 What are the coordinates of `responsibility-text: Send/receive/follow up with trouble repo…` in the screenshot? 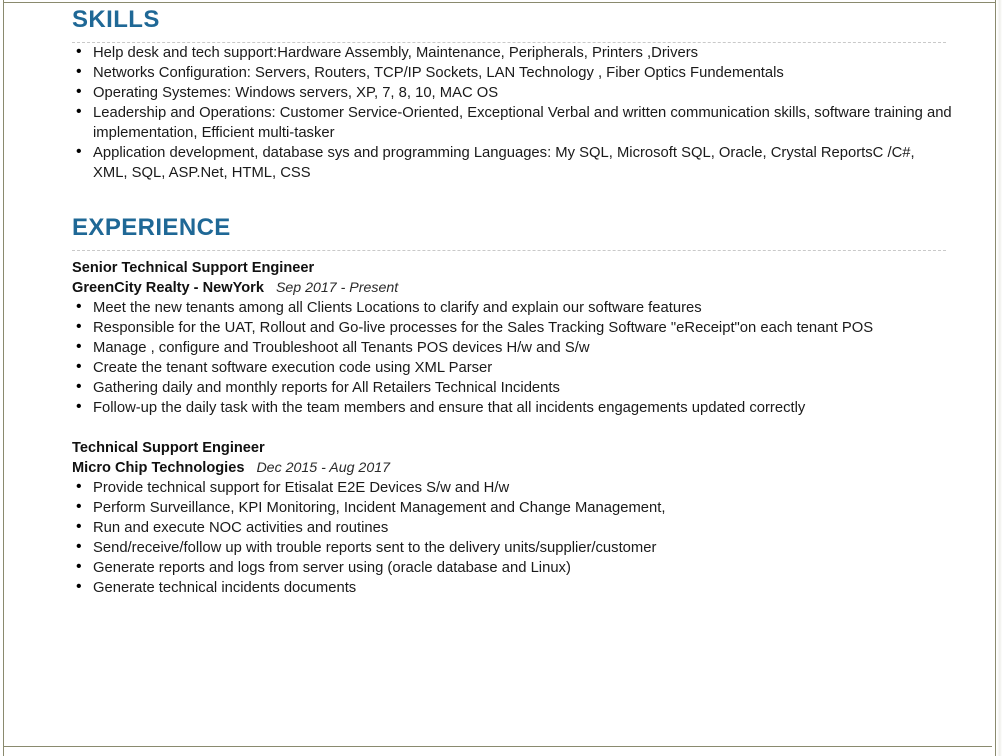 It's located at (375, 548).